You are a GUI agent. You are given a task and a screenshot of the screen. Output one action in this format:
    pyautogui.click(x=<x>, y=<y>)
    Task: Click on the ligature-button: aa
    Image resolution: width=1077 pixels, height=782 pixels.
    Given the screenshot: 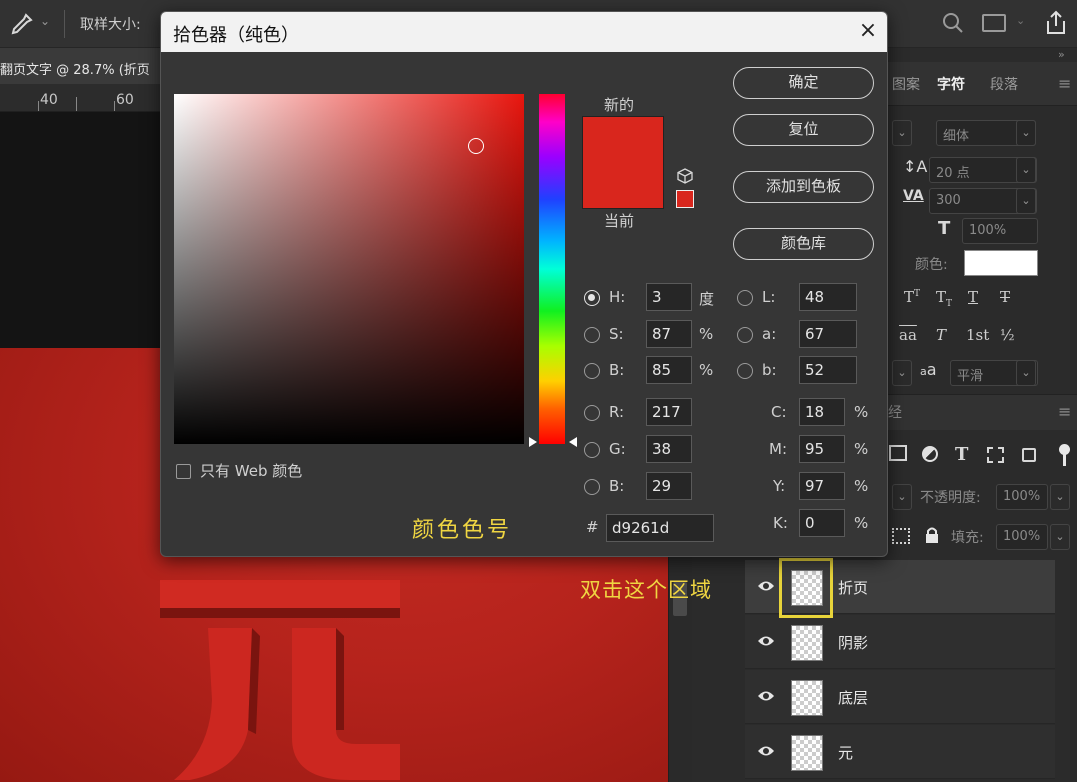 What is the action you would take?
    pyautogui.click(x=908, y=335)
    